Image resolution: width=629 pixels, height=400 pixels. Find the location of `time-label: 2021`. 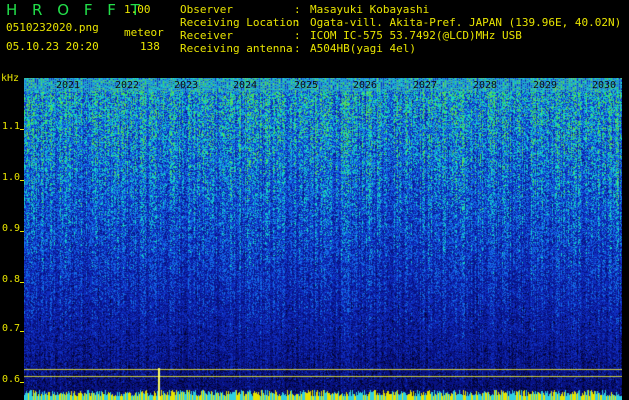

time-label: 2021 is located at coordinates (68, 85).